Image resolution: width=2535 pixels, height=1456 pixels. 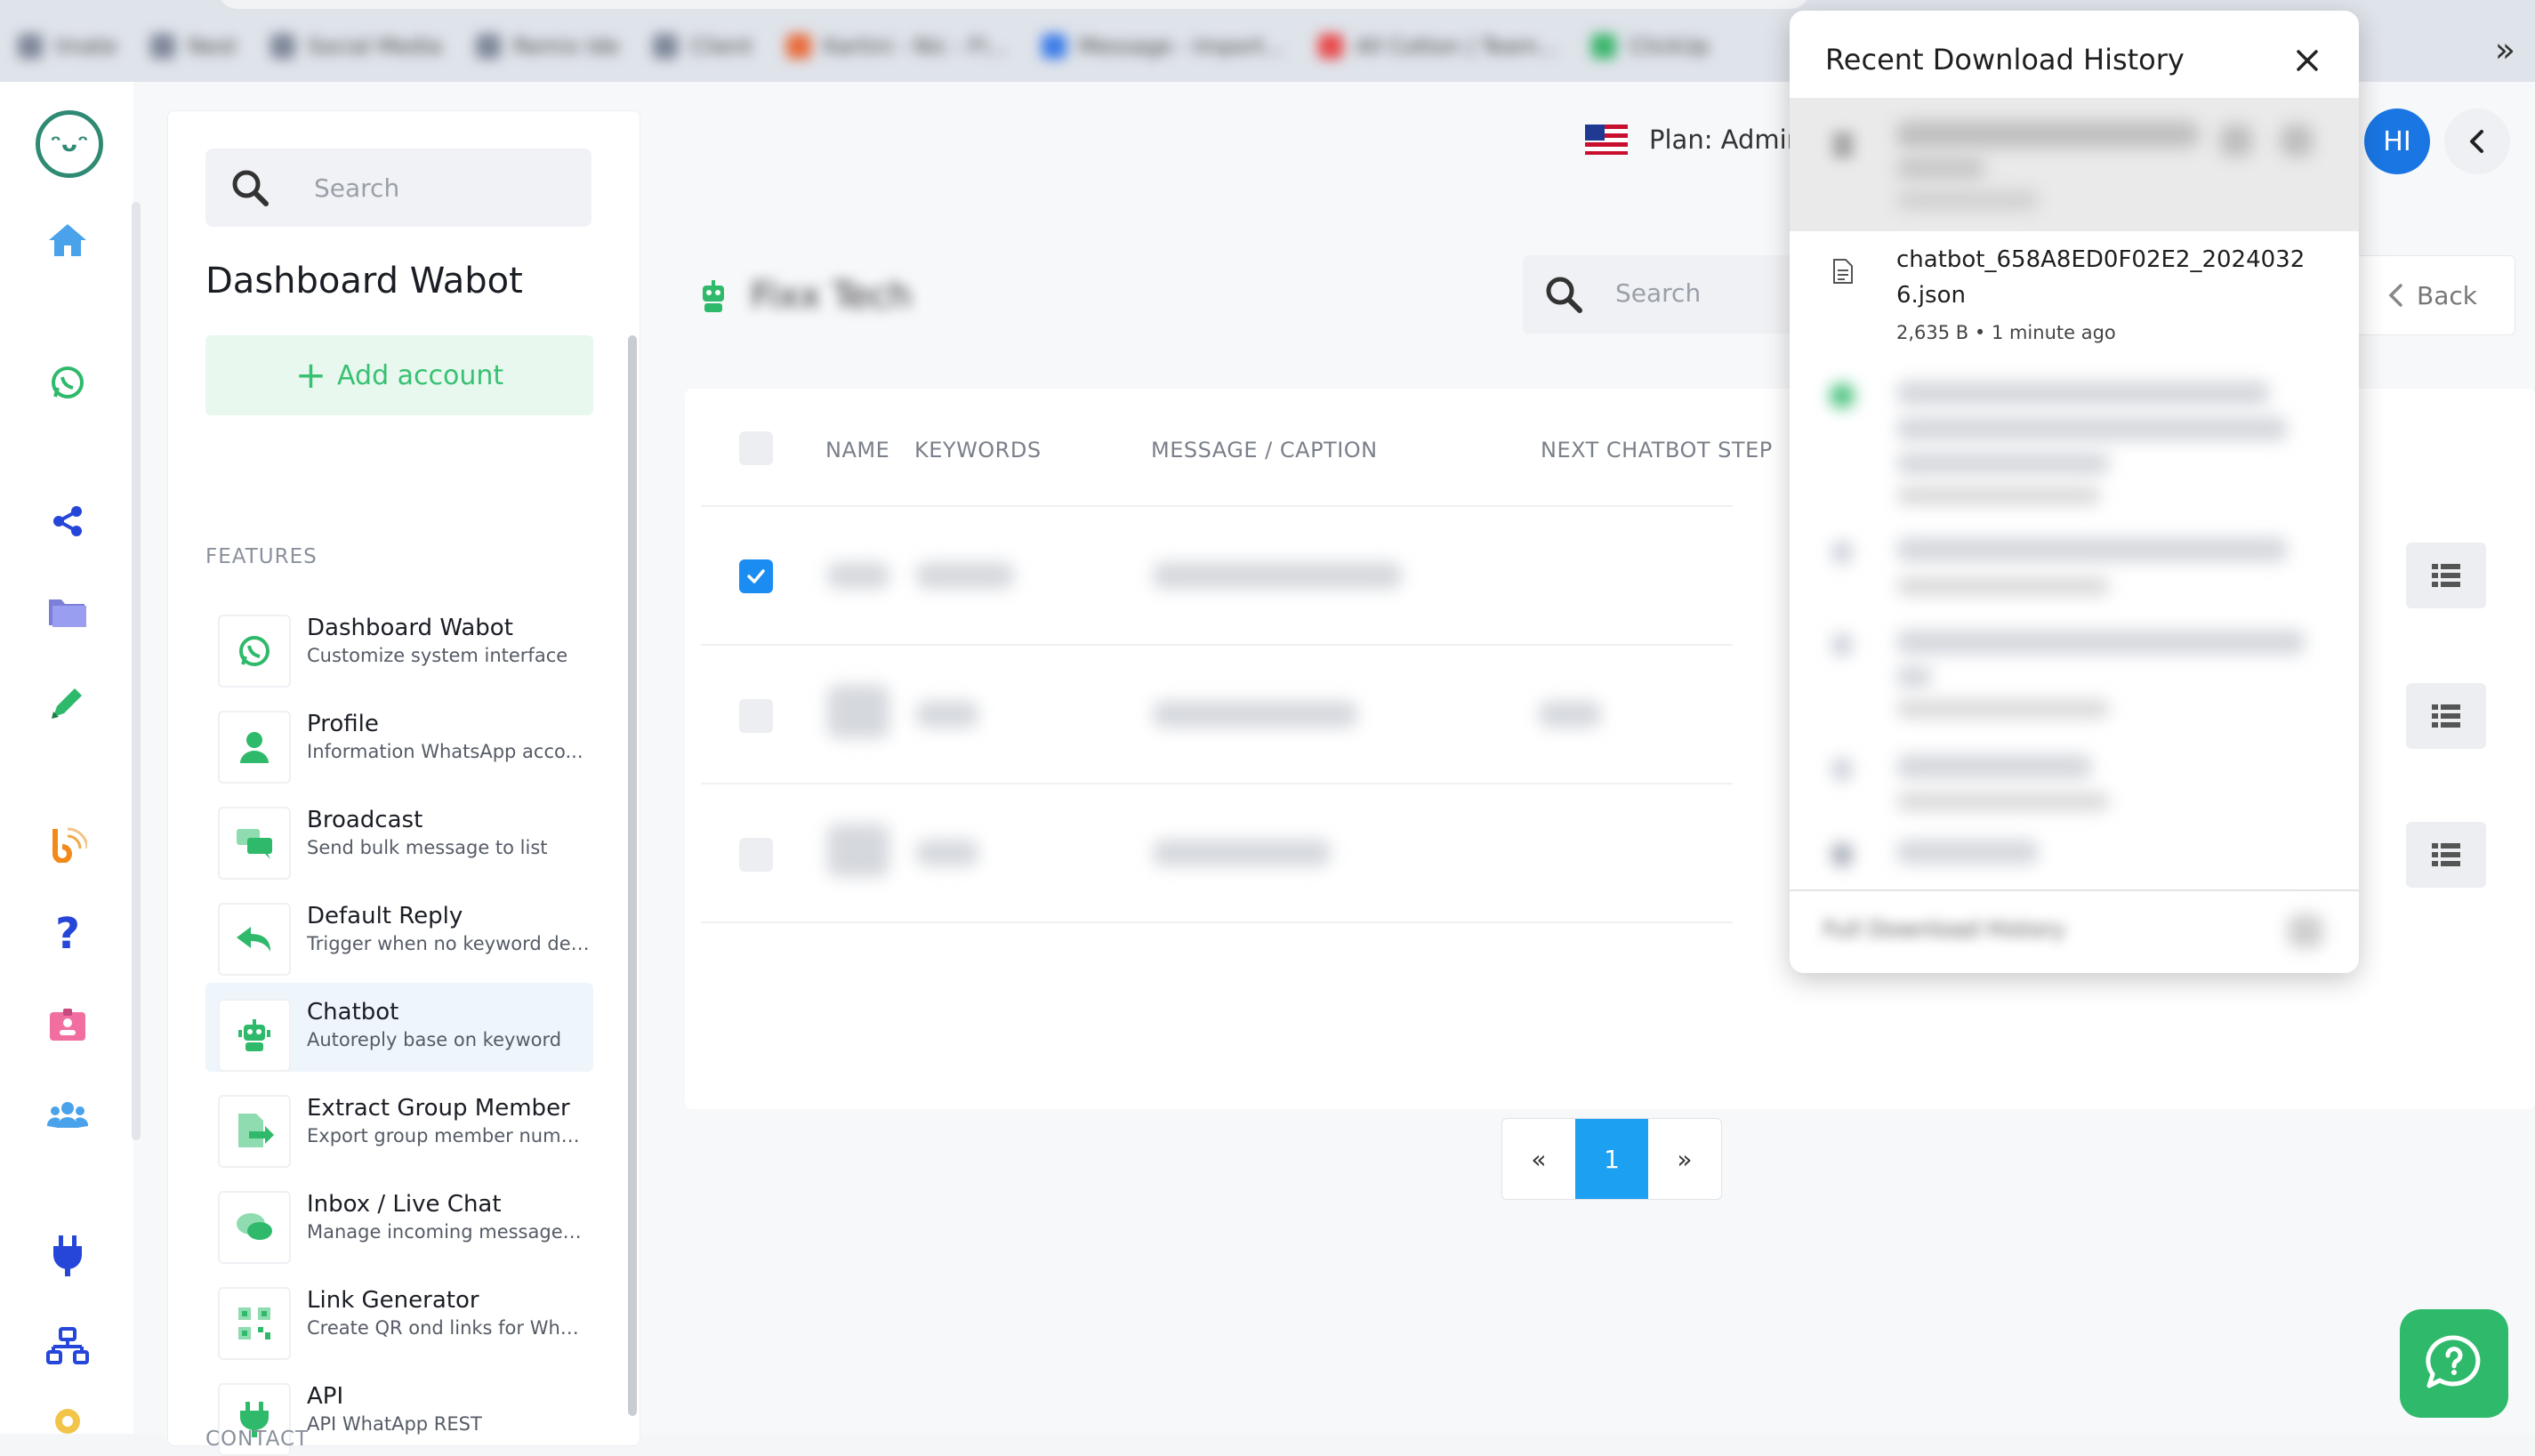 I want to click on column-header-message: MESSAGE / CAPTION, so click(x=1264, y=450).